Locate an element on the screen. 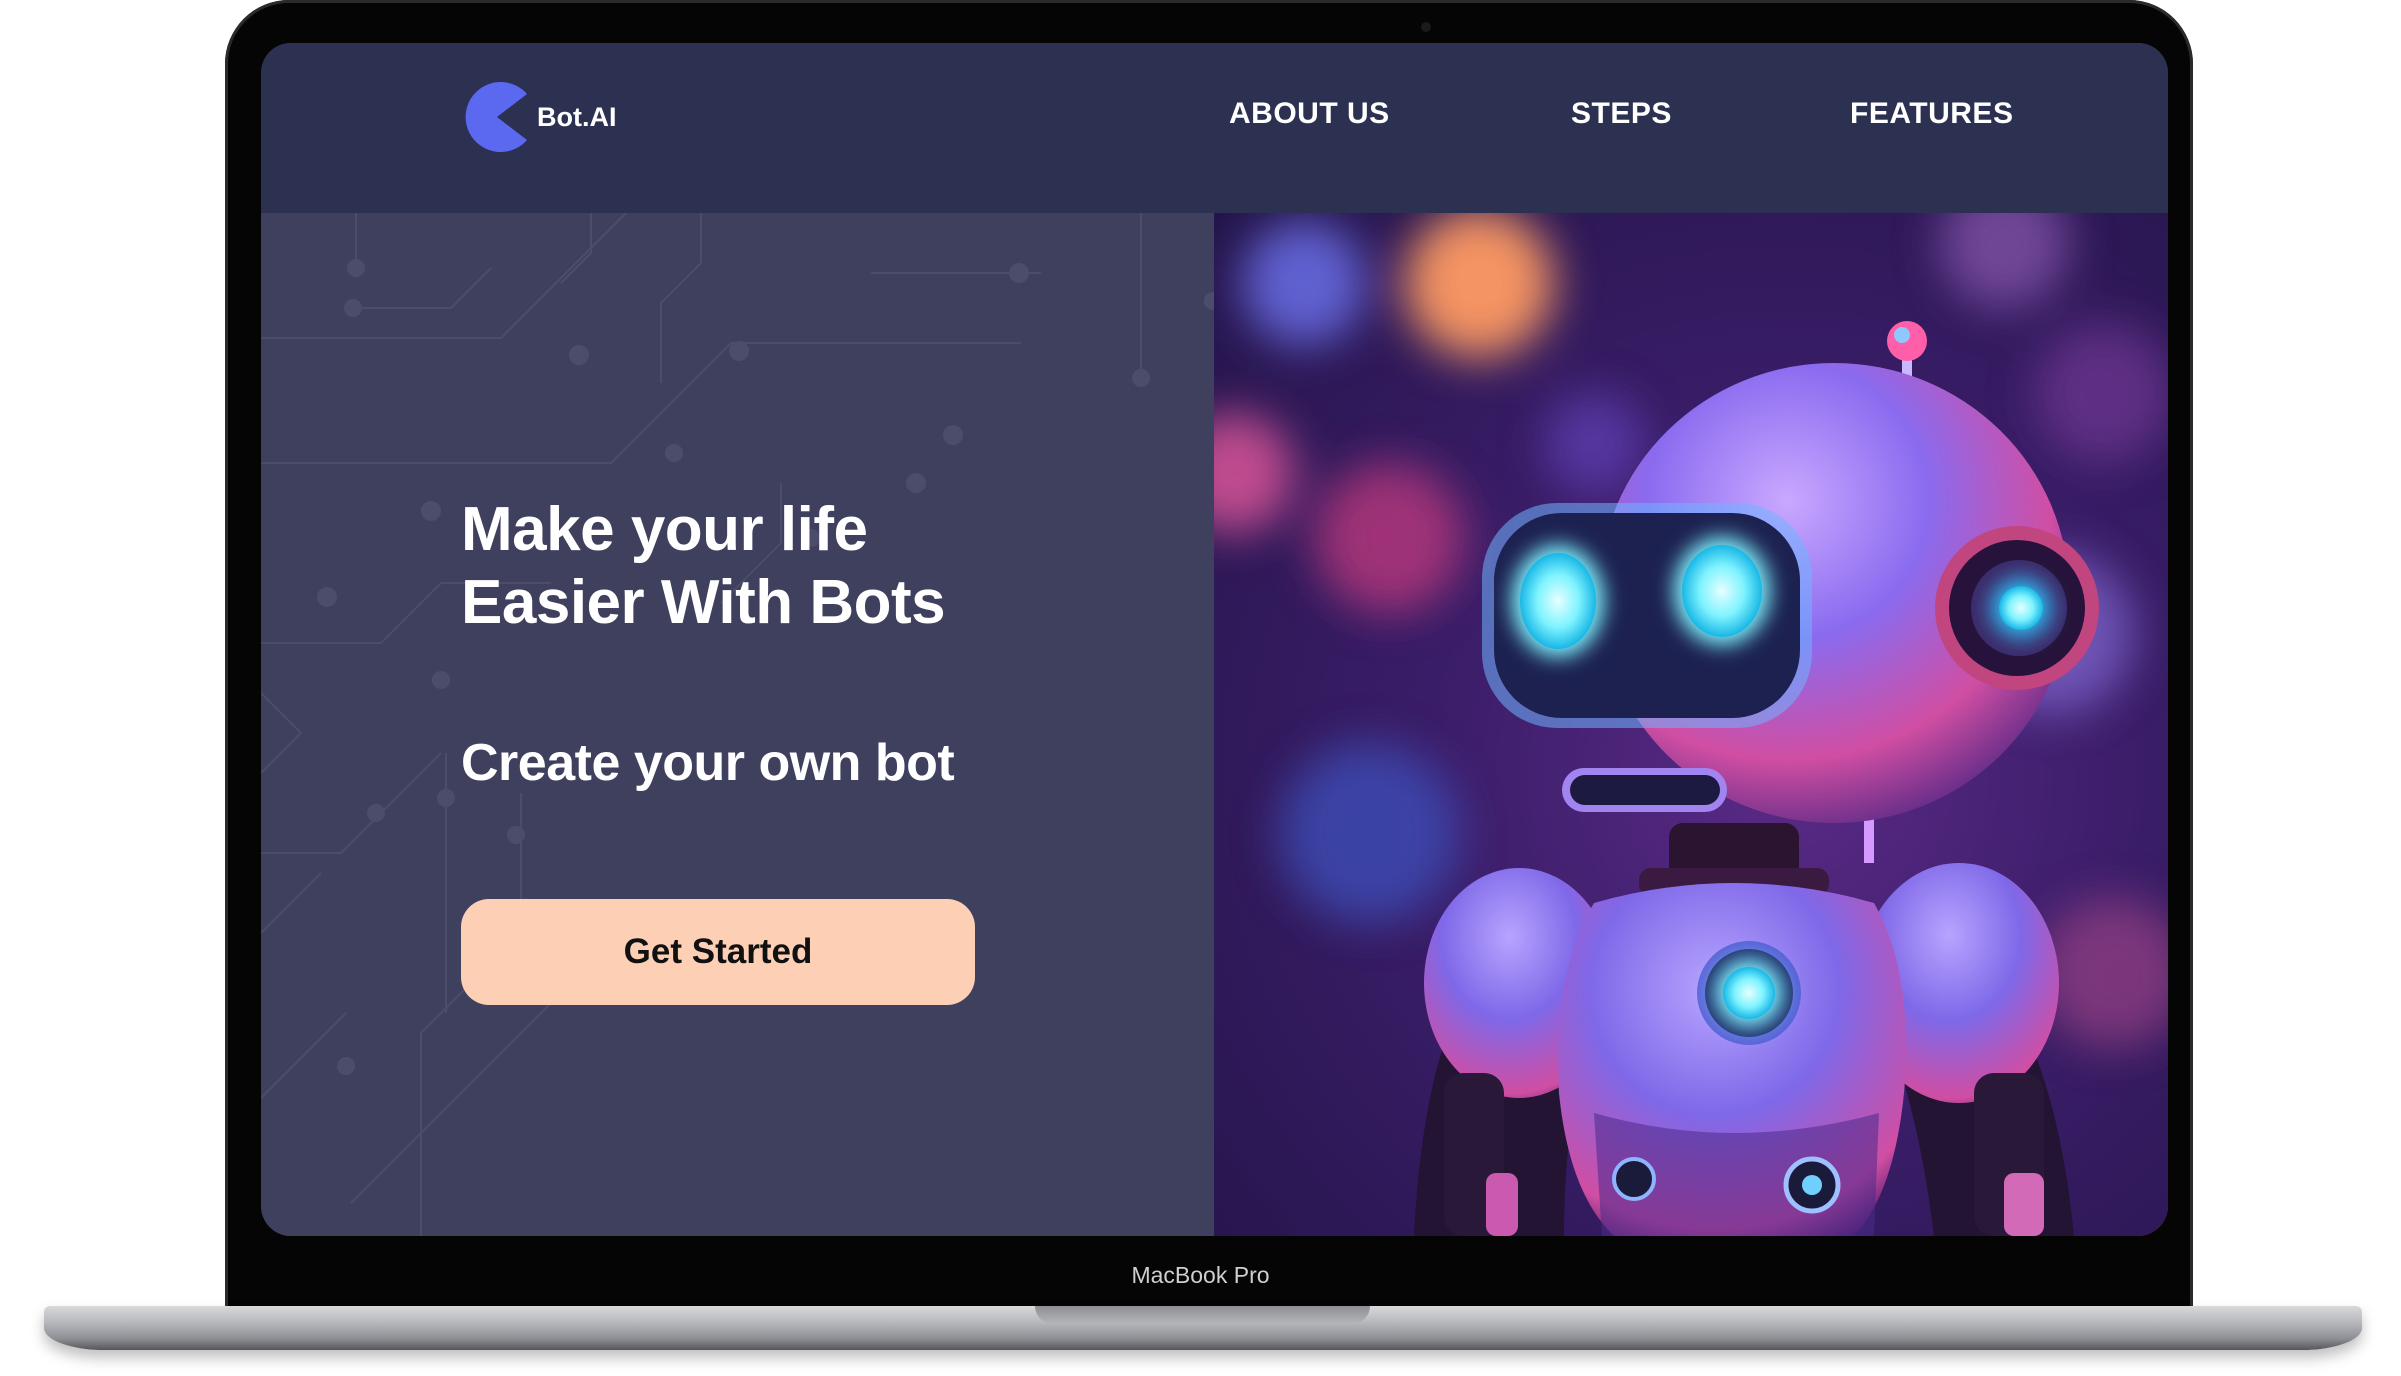 The height and width of the screenshot is (1376, 2401). pacman-logo-icon is located at coordinates (496, 117).